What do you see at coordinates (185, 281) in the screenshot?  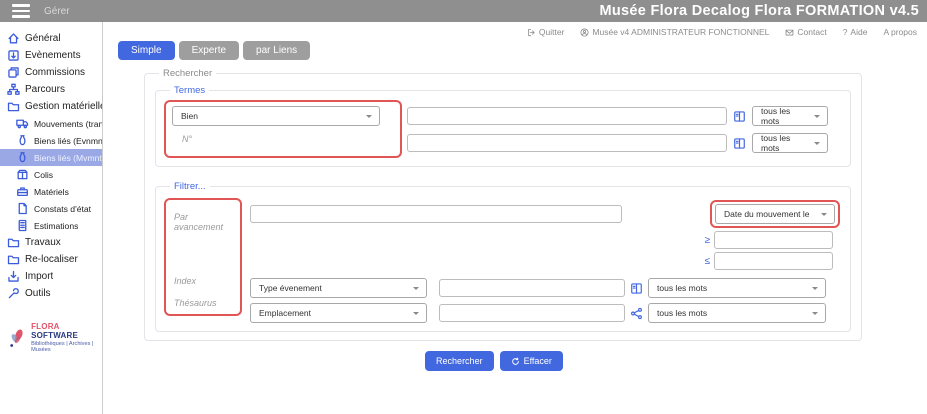 I see `index-label: Index` at bounding box center [185, 281].